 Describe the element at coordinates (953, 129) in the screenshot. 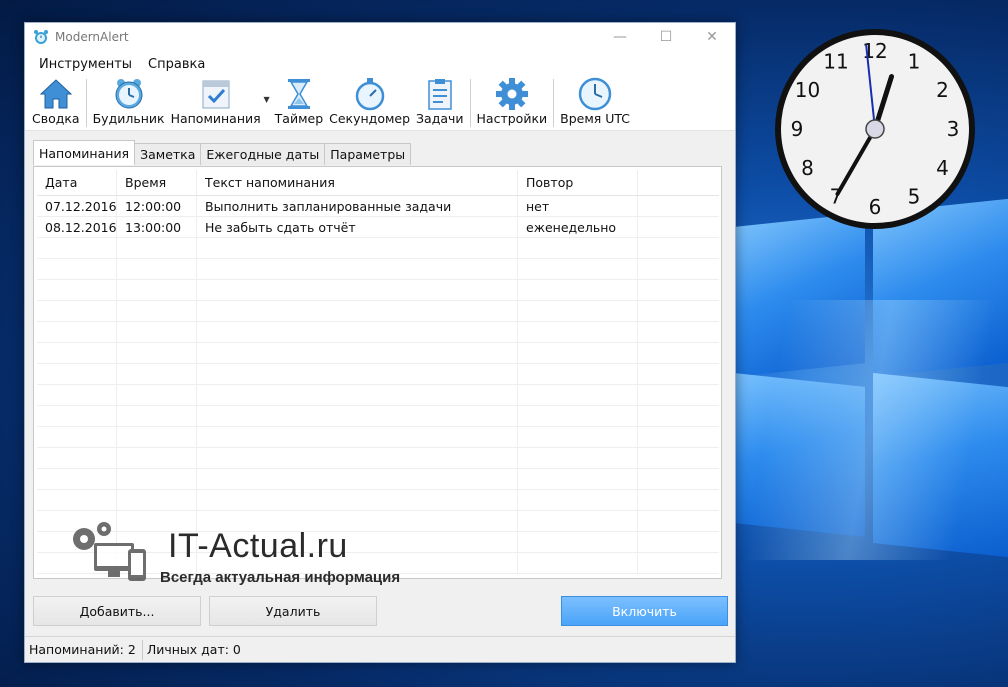

I see `clock-numeral: 3` at that location.